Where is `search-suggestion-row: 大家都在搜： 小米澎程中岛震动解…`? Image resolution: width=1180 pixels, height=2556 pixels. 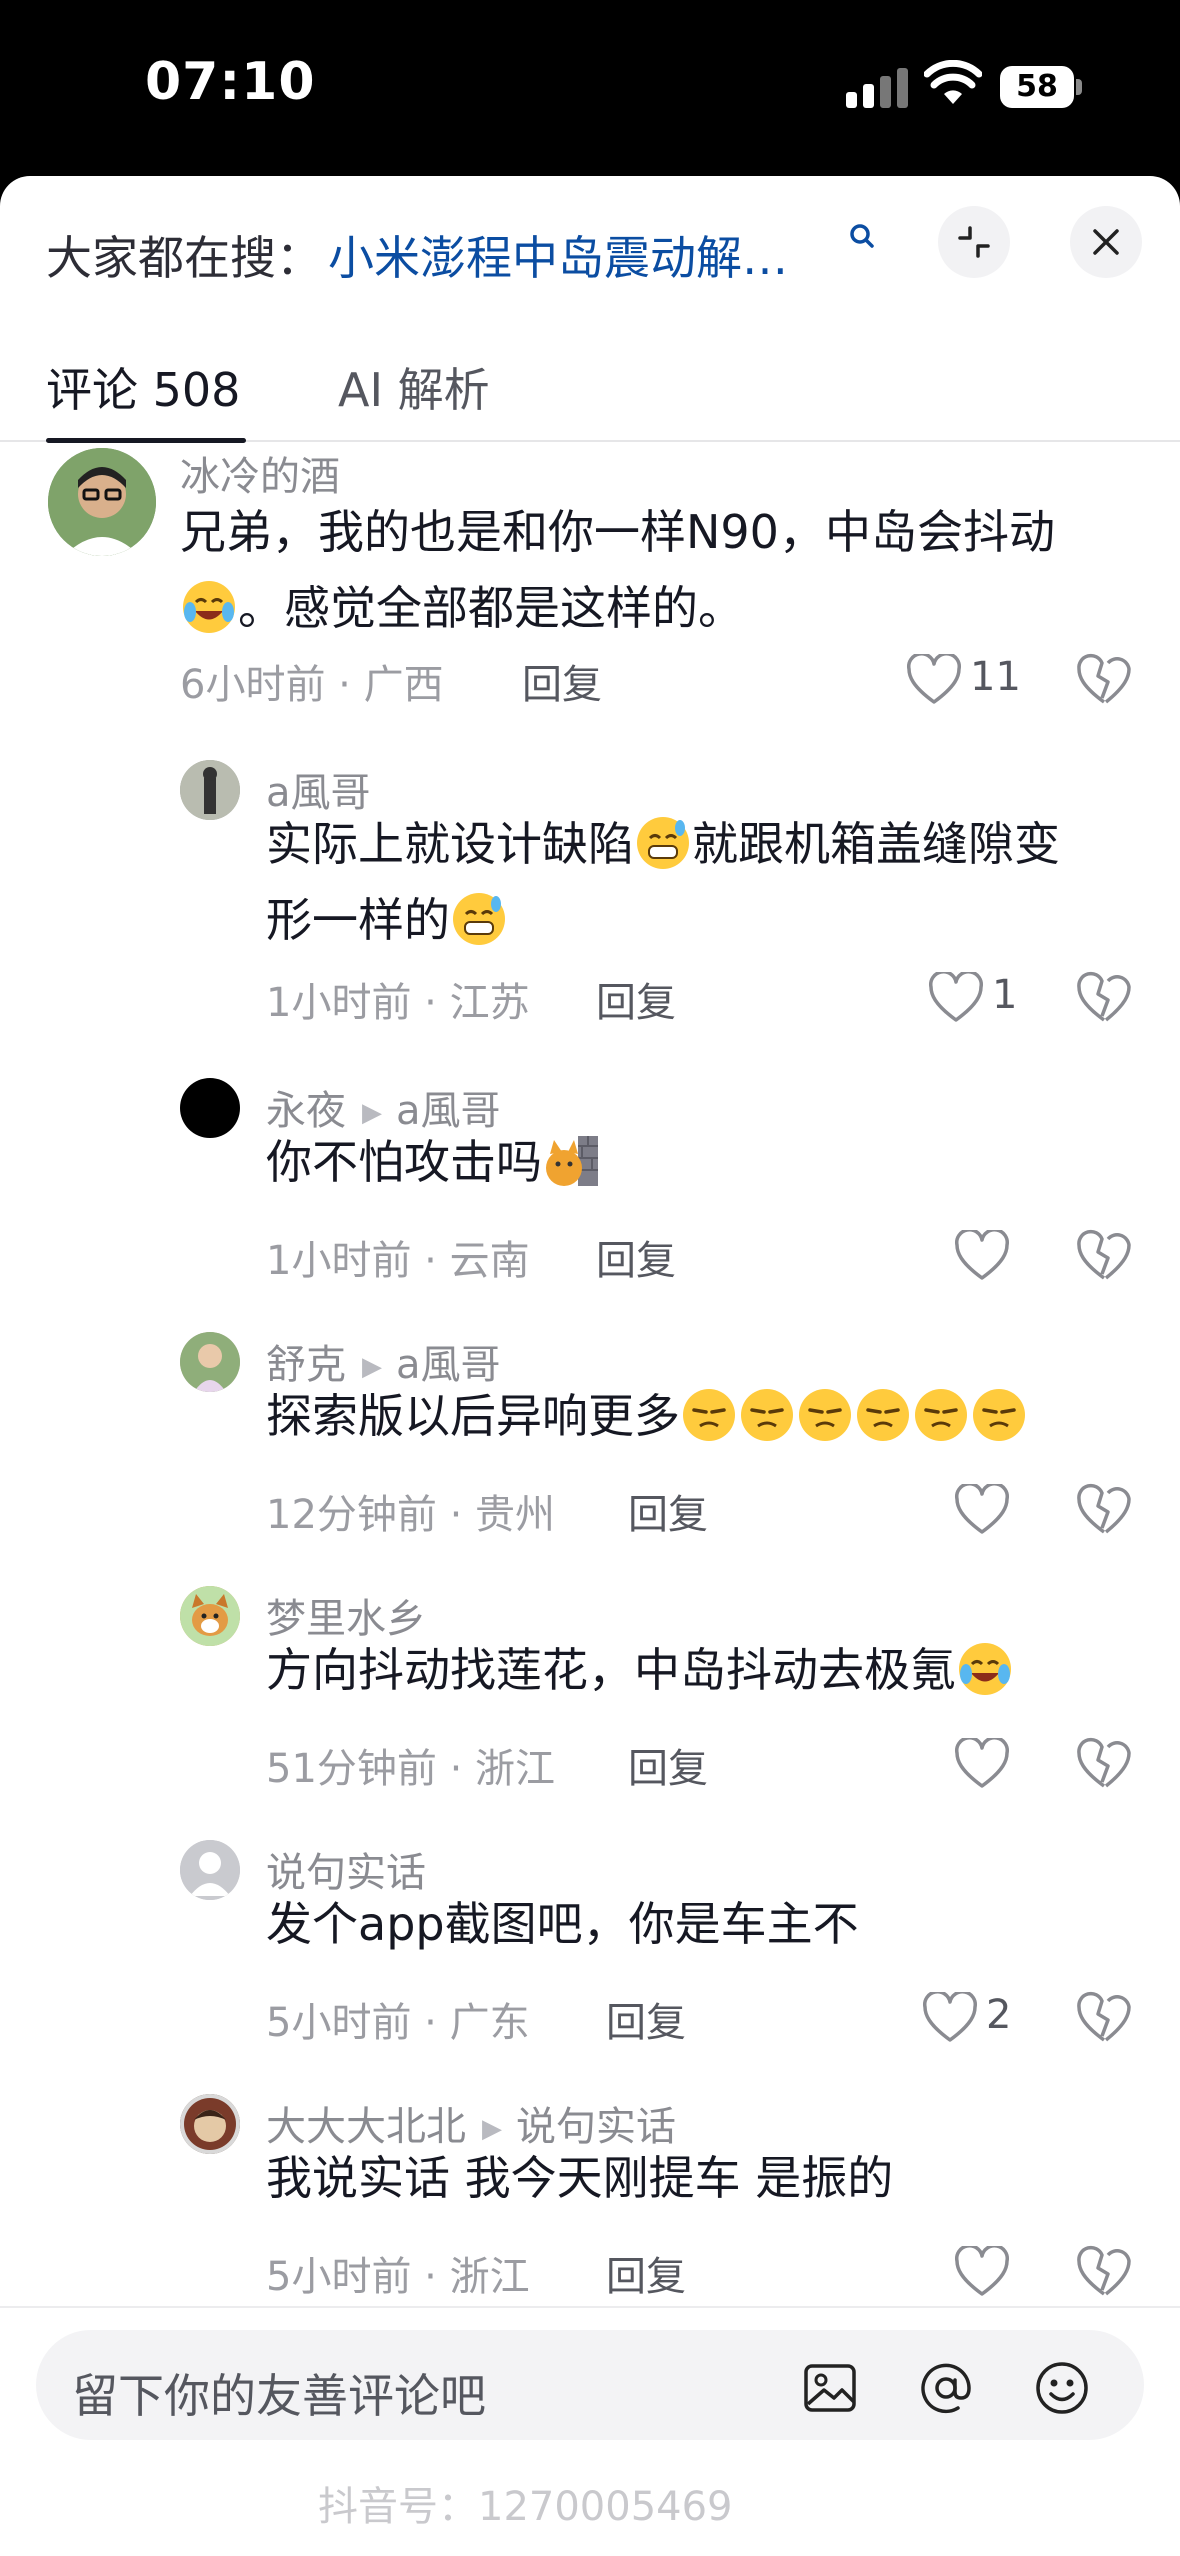 search-suggestion-row: 大家都在搜： 小米澎程中岛震动解… is located at coordinates (590, 251).